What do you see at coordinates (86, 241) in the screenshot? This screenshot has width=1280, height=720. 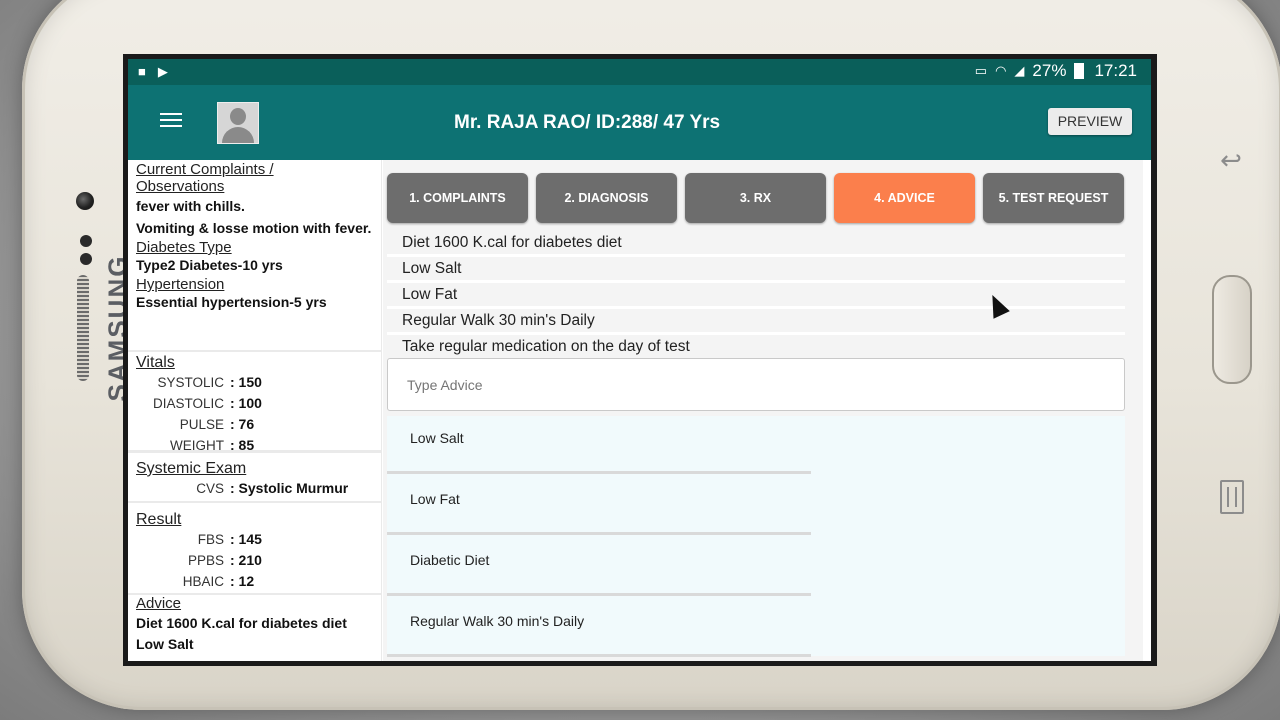 I see `proximity-sensor` at bounding box center [86, 241].